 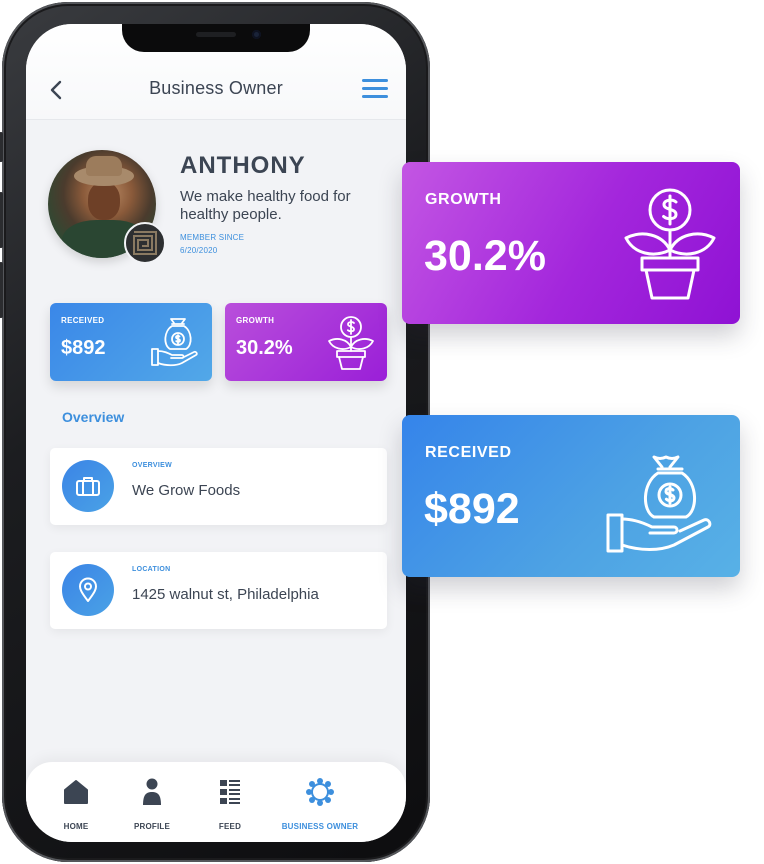 I want to click on home-icon, so click(x=76, y=792).